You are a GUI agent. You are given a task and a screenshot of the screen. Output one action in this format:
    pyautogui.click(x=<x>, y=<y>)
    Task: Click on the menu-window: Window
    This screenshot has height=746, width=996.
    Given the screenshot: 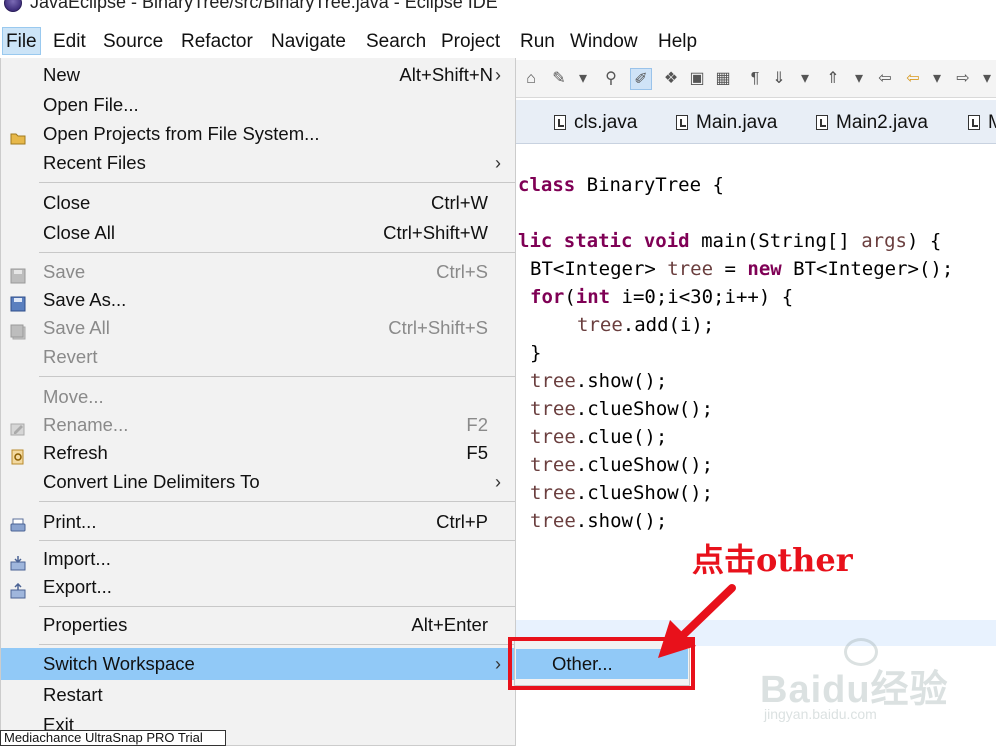 What is the action you would take?
    pyautogui.click(x=604, y=42)
    